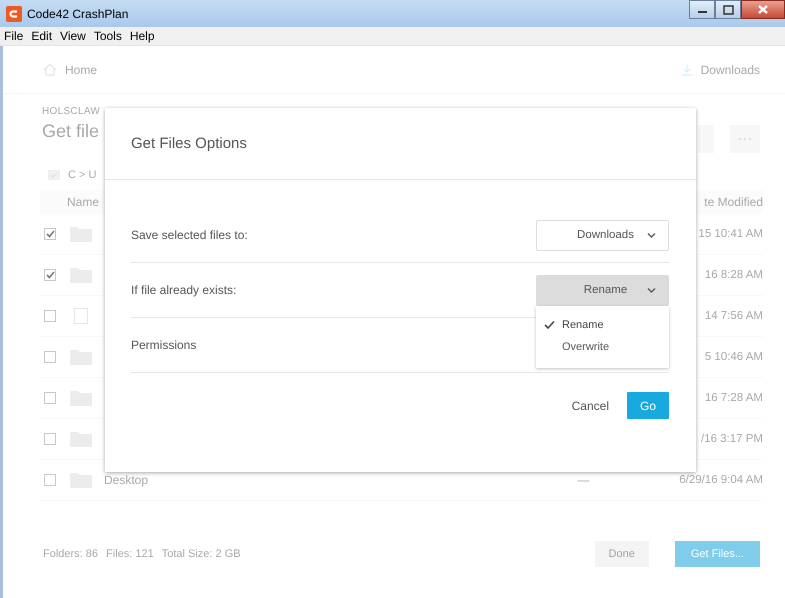 The width and height of the screenshot is (785, 598). Describe the element at coordinates (731, 439) in the screenshot. I see `date-modified: /16 3:17 PM` at that location.